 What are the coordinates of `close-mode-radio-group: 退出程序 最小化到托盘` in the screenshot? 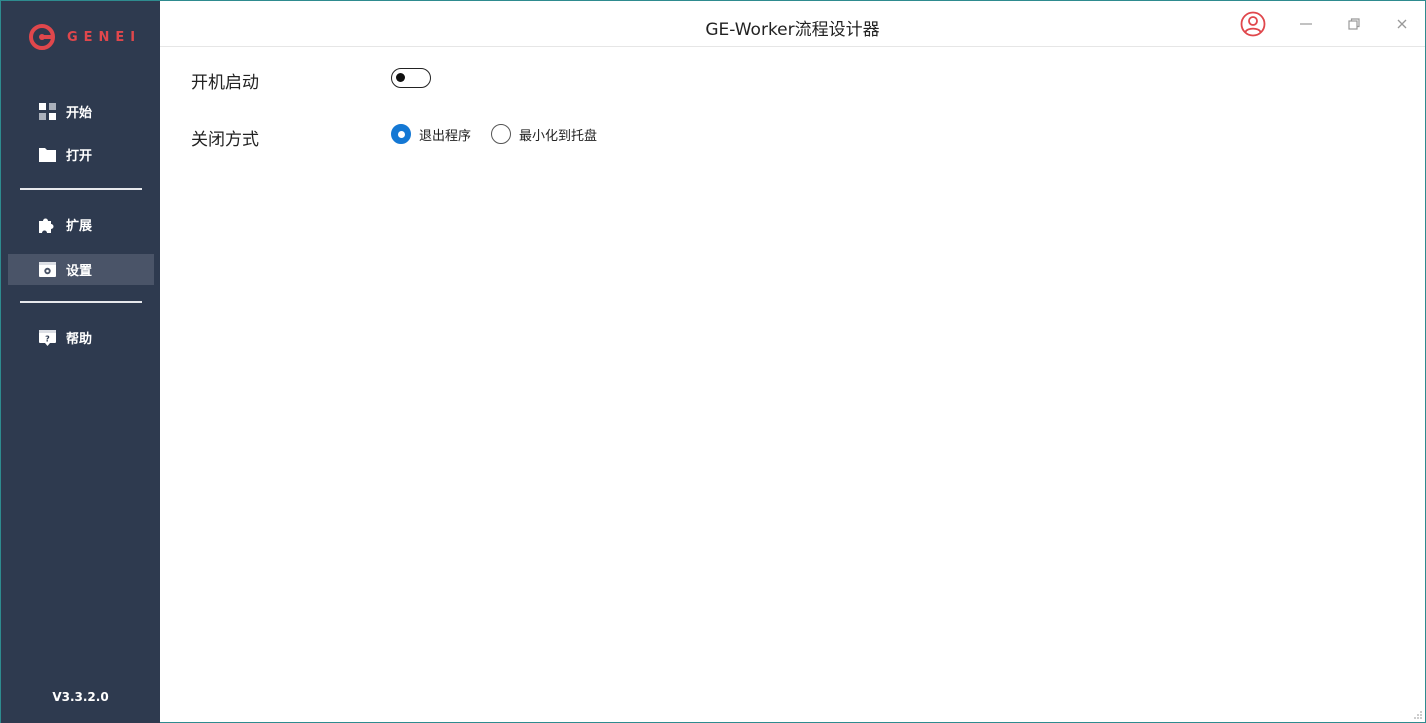 It's located at (504, 134).